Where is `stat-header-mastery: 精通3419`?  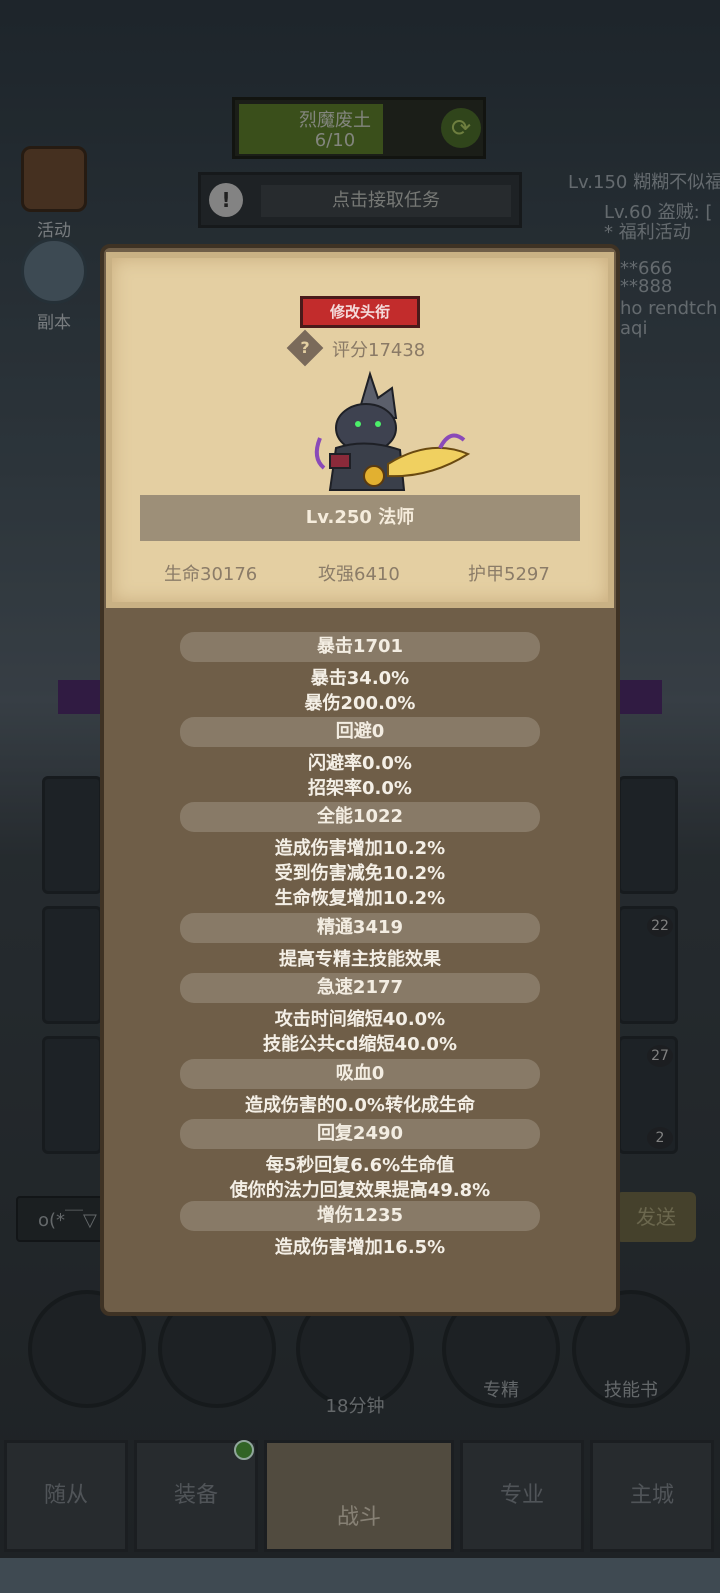
stat-header-mastery: 精通3419 is located at coordinates (360, 928).